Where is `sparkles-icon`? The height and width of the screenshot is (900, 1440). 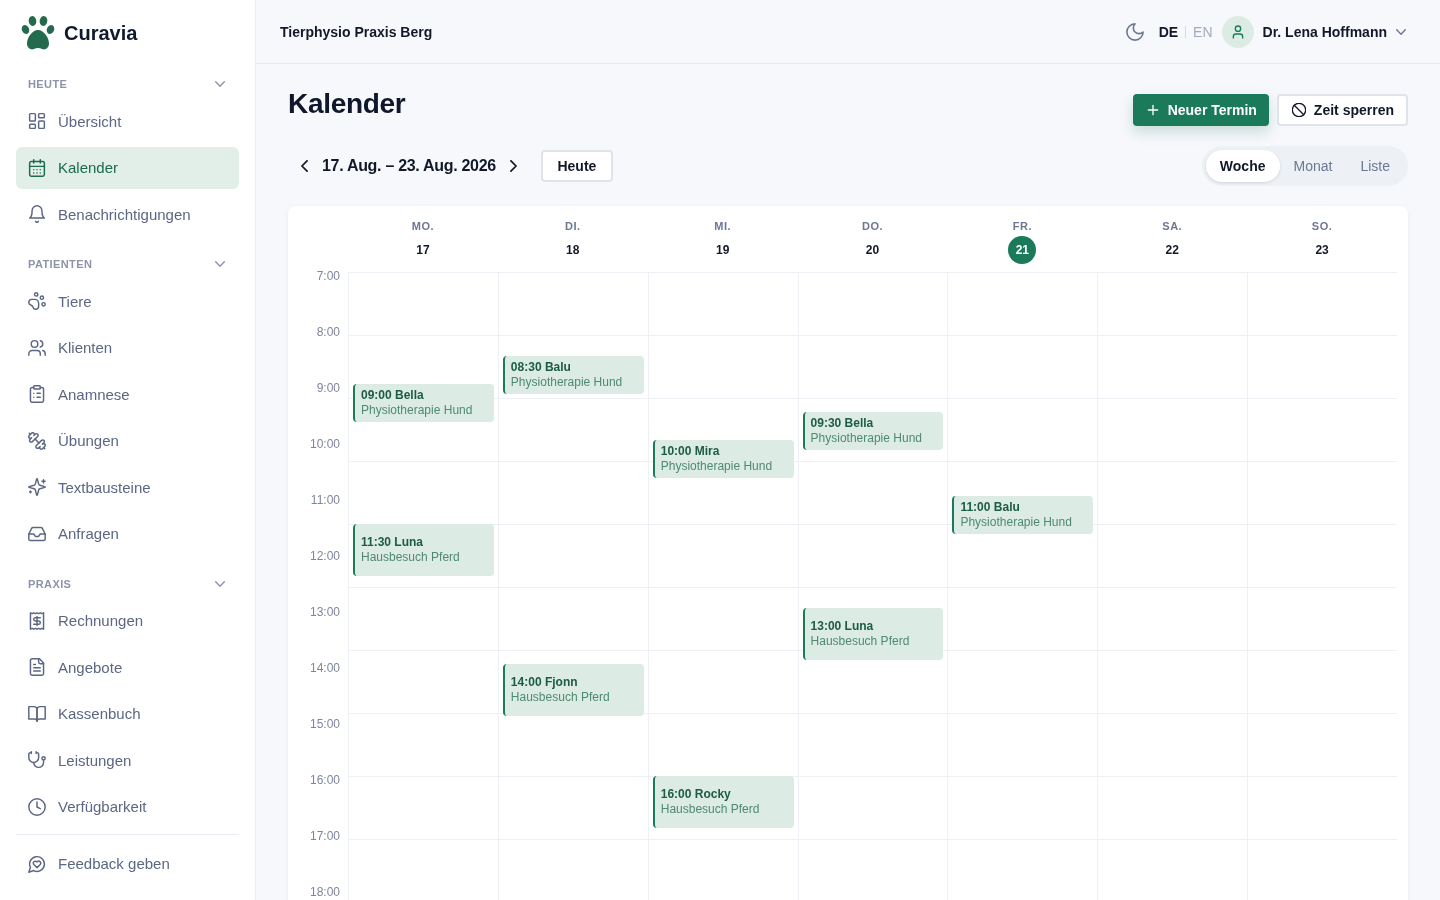 sparkles-icon is located at coordinates (37, 487).